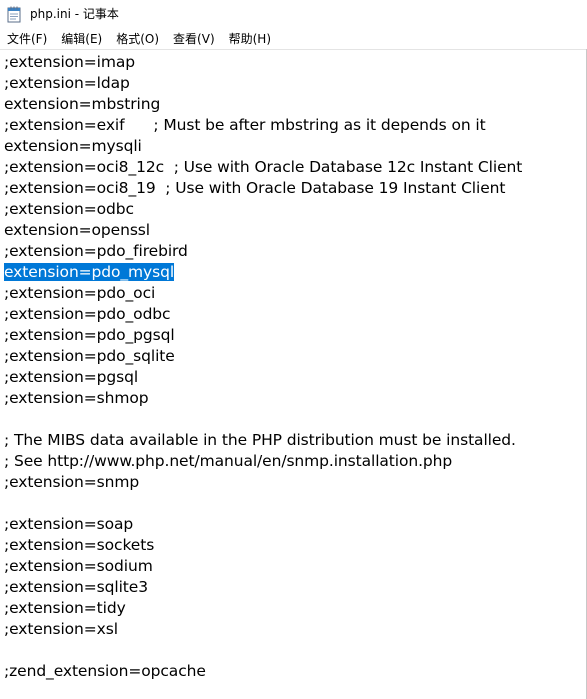 Image resolution: width=587 pixels, height=699 pixels. What do you see at coordinates (263, 377) in the screenshot?
I see `text-line: ;extension=pgsql` at bounding box center [263, 377].